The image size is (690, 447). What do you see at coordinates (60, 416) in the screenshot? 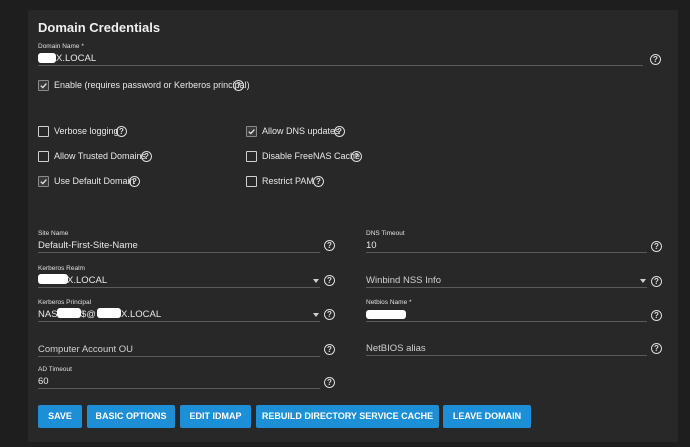
I see `save-button: SAVE` at bounding box center [60, 416].